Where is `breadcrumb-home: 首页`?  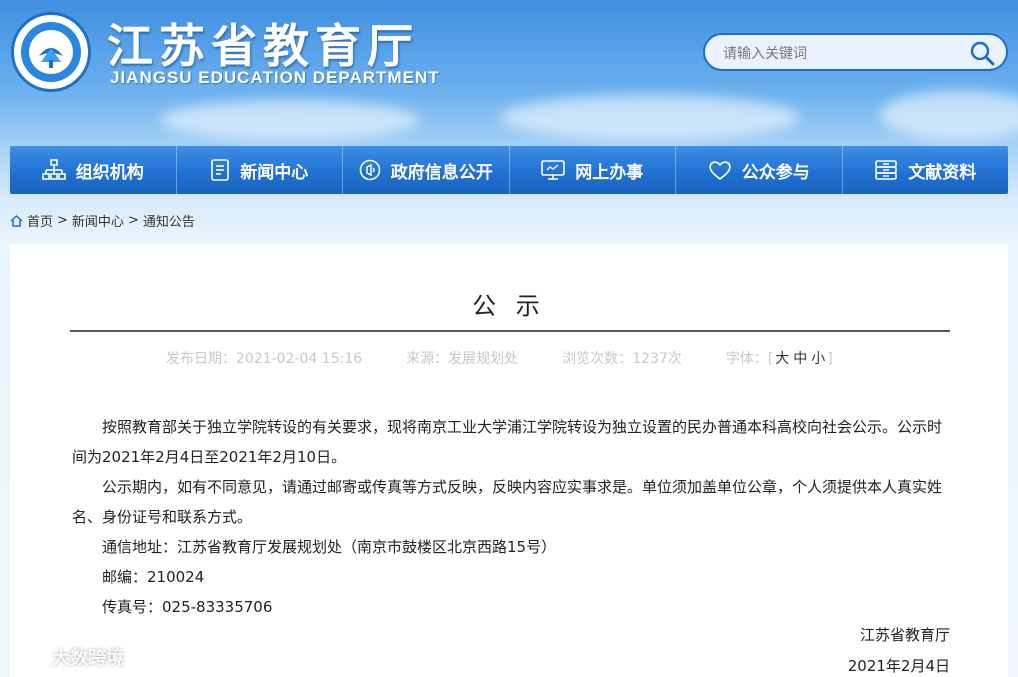
breadcrumb-home: 首页 is located at coordinates (40, 220).